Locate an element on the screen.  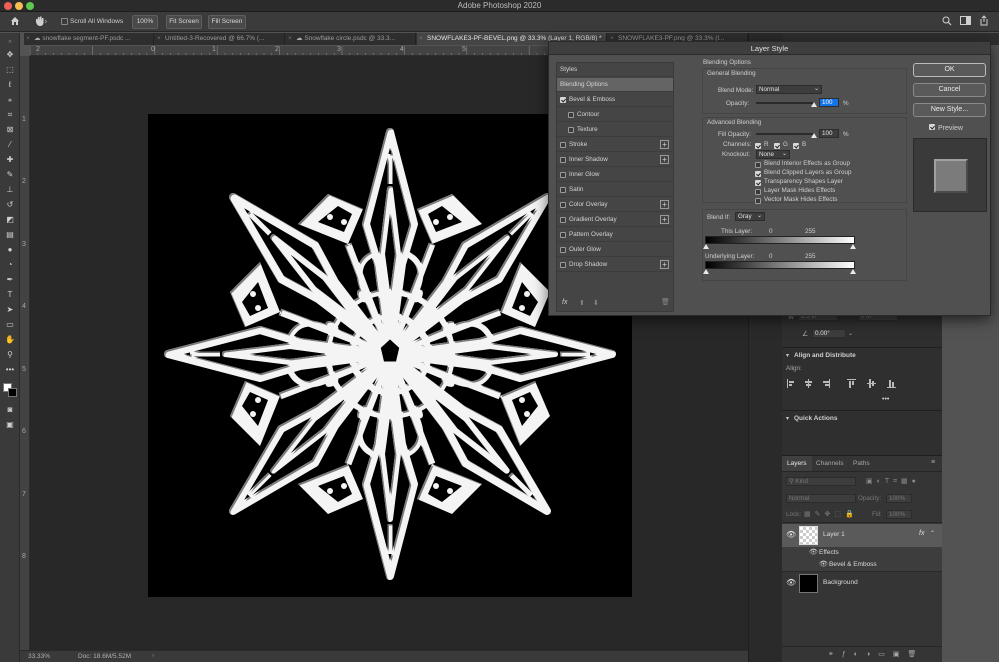
style-drop-shadow: Drop Shadow + is located at coordinates (615, 265).